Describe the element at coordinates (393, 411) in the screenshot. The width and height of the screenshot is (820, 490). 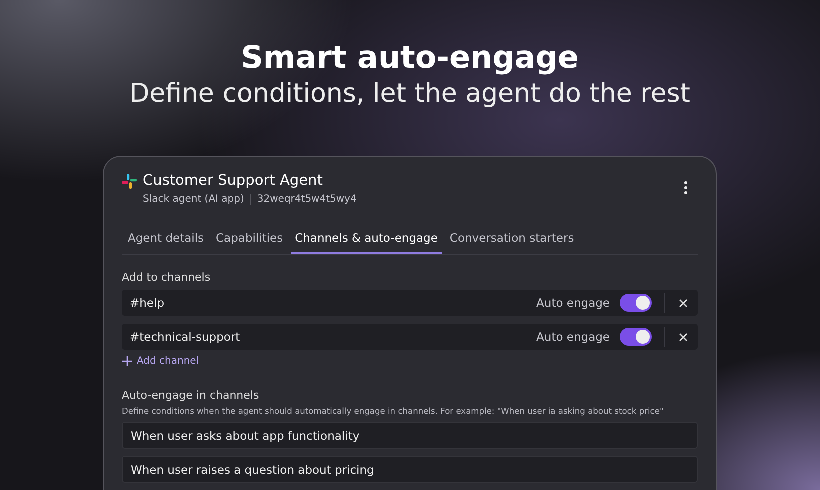
I see `section-description: Define conditions when the agent should automatically engage in channels. For example: "When user ia asking about stock price"` at that location.